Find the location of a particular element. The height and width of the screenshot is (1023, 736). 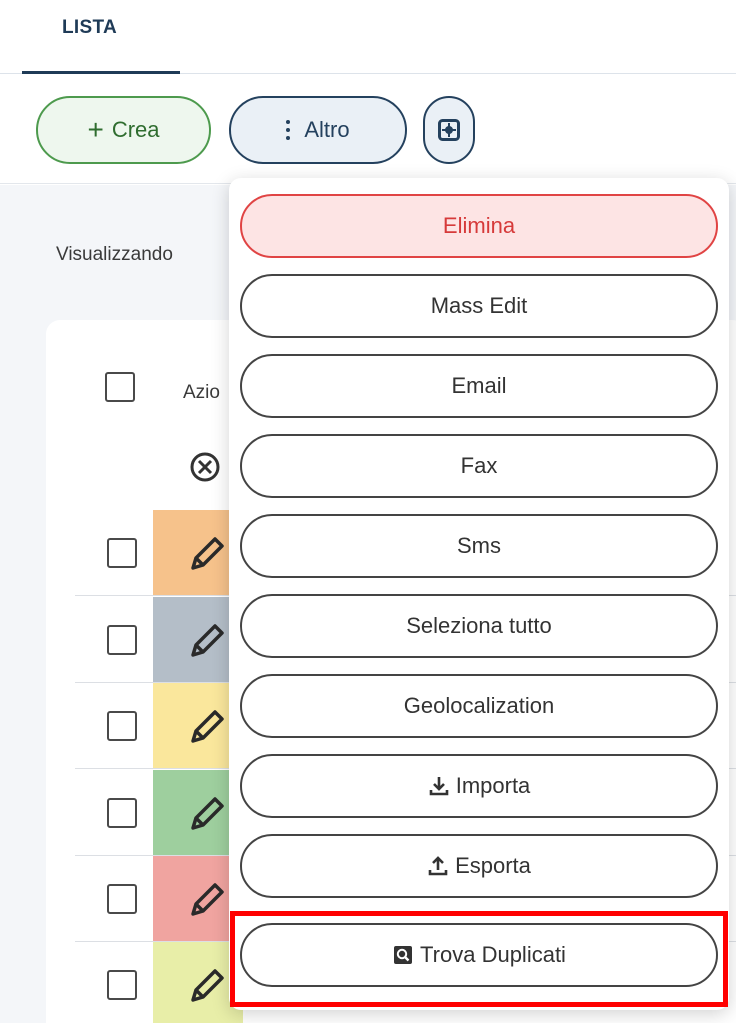

menu-item-label: Fax is located at coordinates (479, 465).